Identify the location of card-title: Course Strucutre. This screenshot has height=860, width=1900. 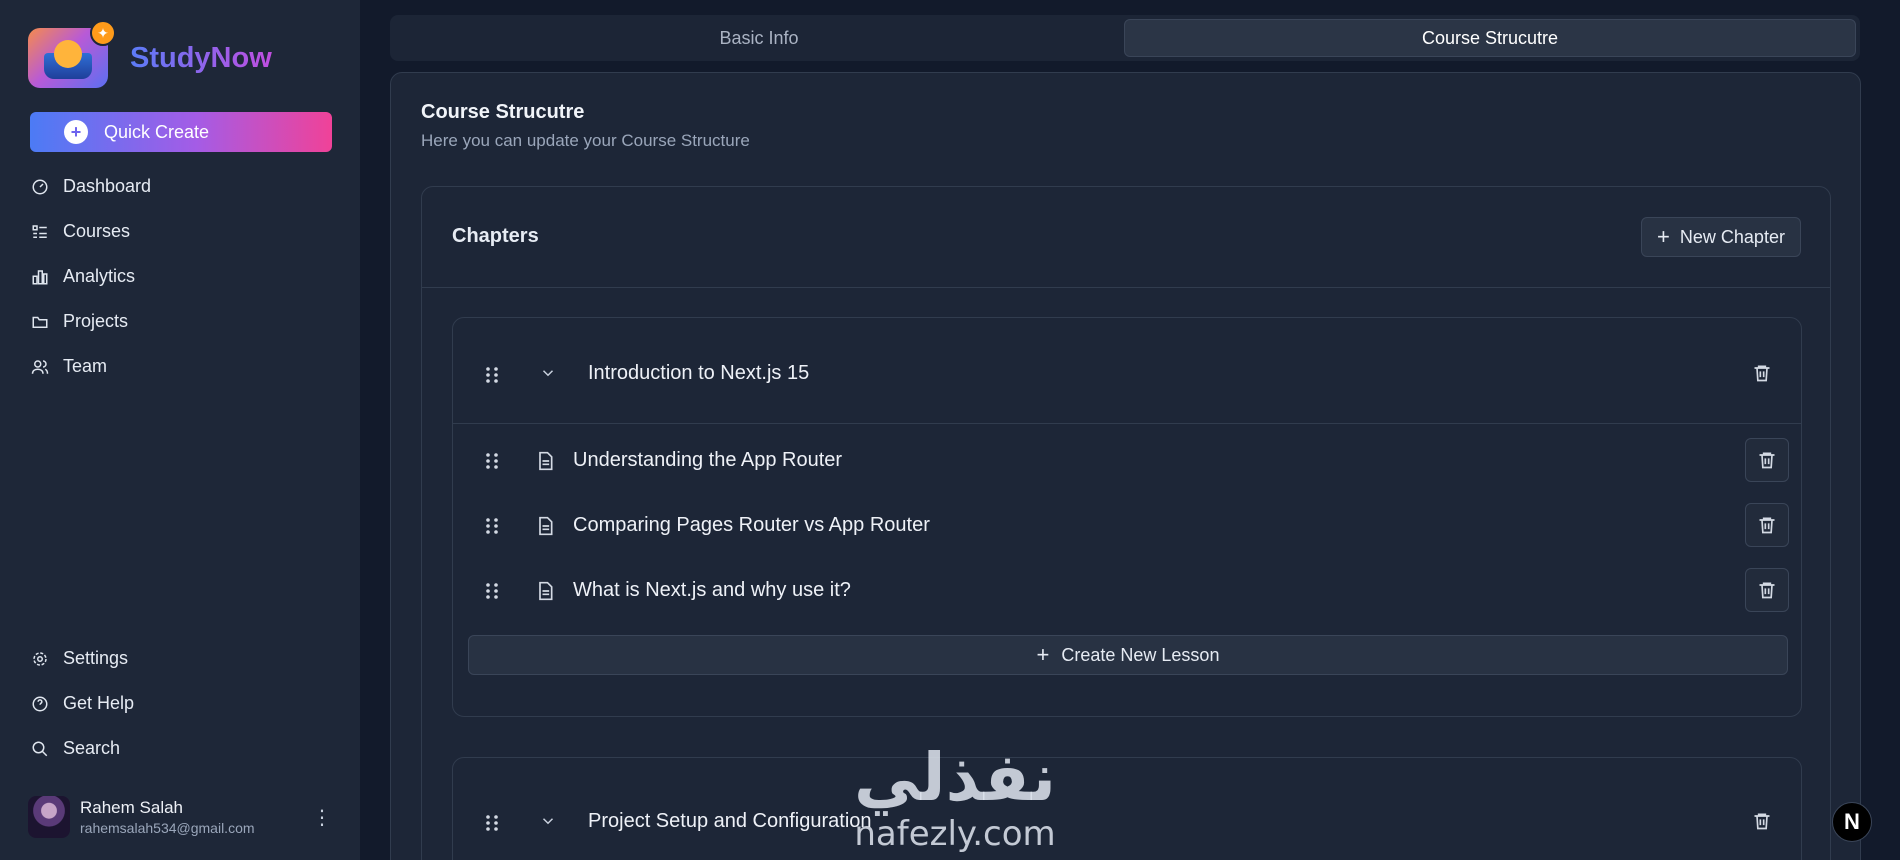
(503, 112).